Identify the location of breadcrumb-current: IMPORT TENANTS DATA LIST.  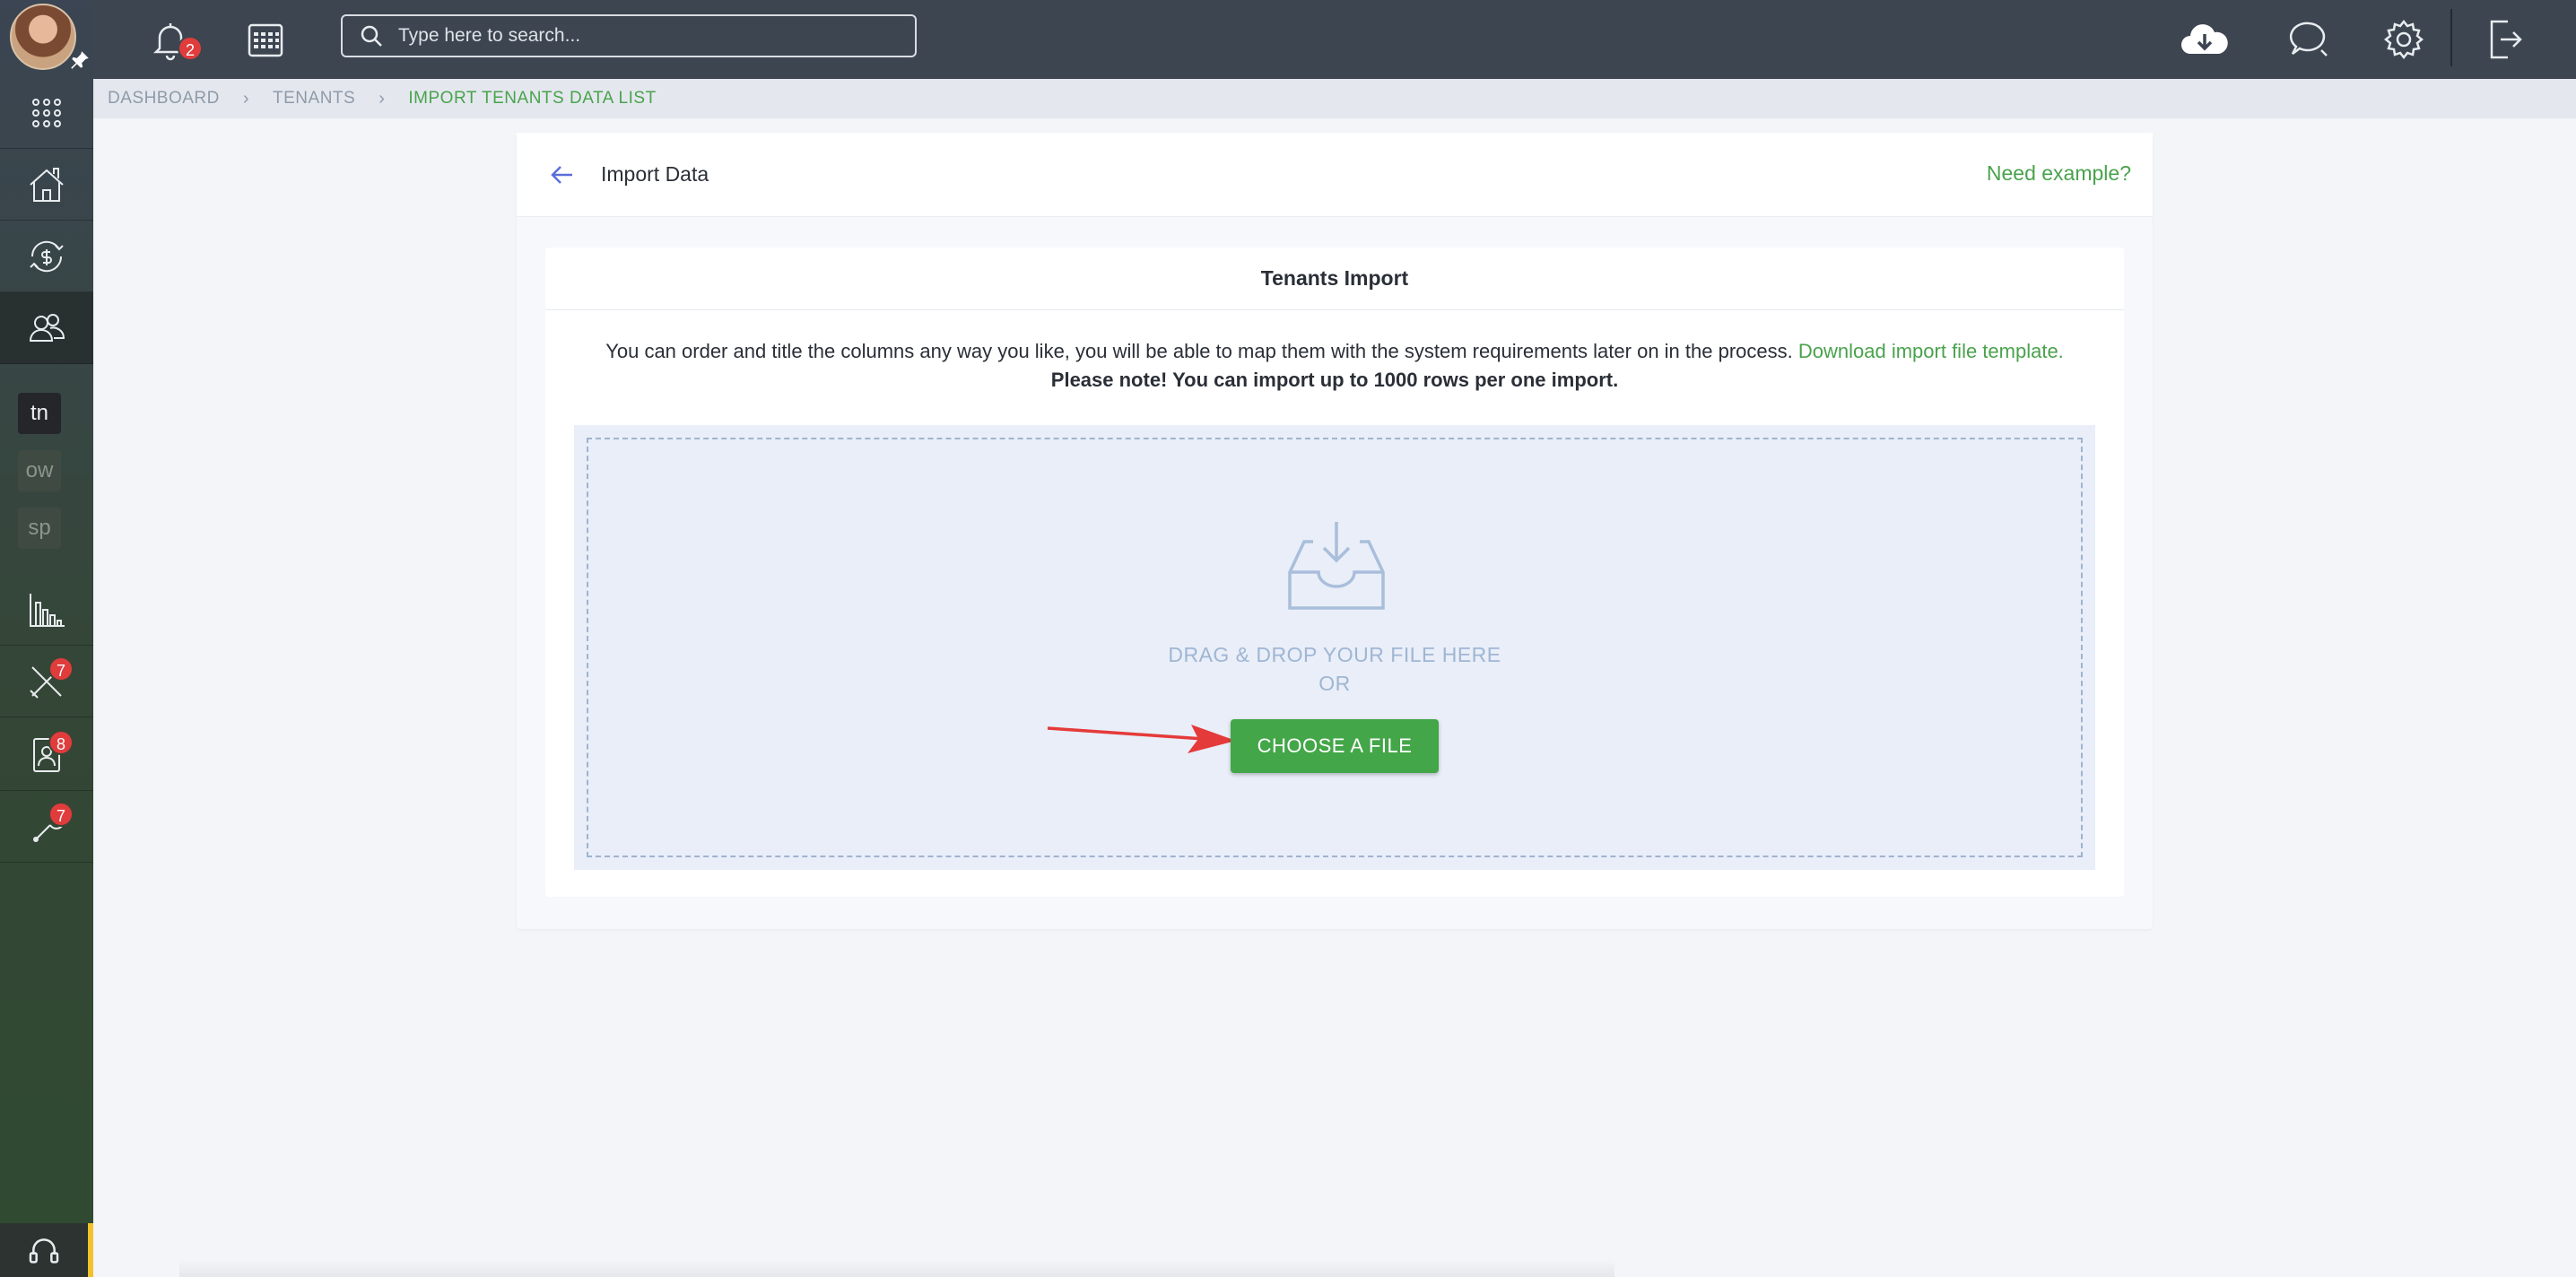
(532, 98).